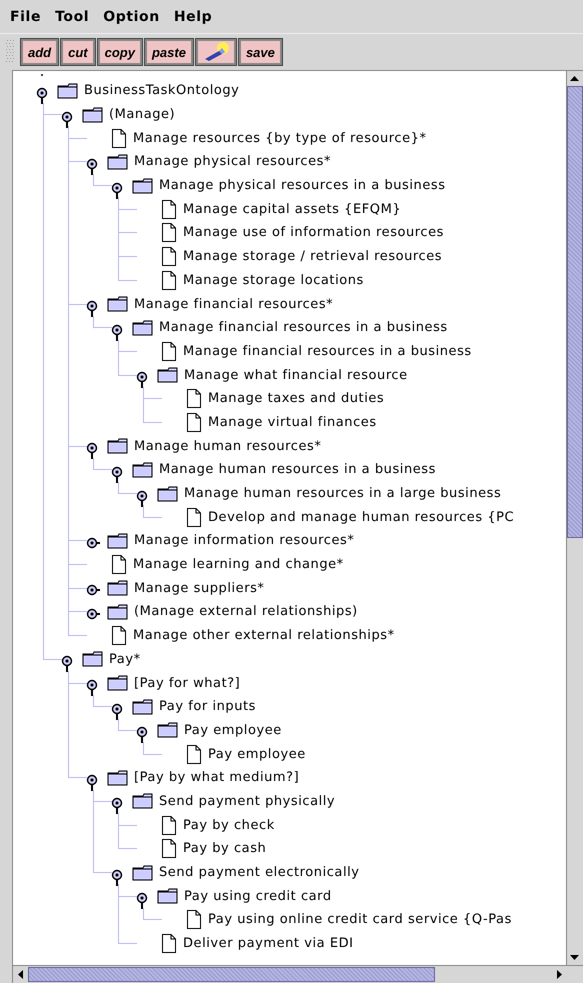  I want to click on menu-item: Option, so click(131, 16).